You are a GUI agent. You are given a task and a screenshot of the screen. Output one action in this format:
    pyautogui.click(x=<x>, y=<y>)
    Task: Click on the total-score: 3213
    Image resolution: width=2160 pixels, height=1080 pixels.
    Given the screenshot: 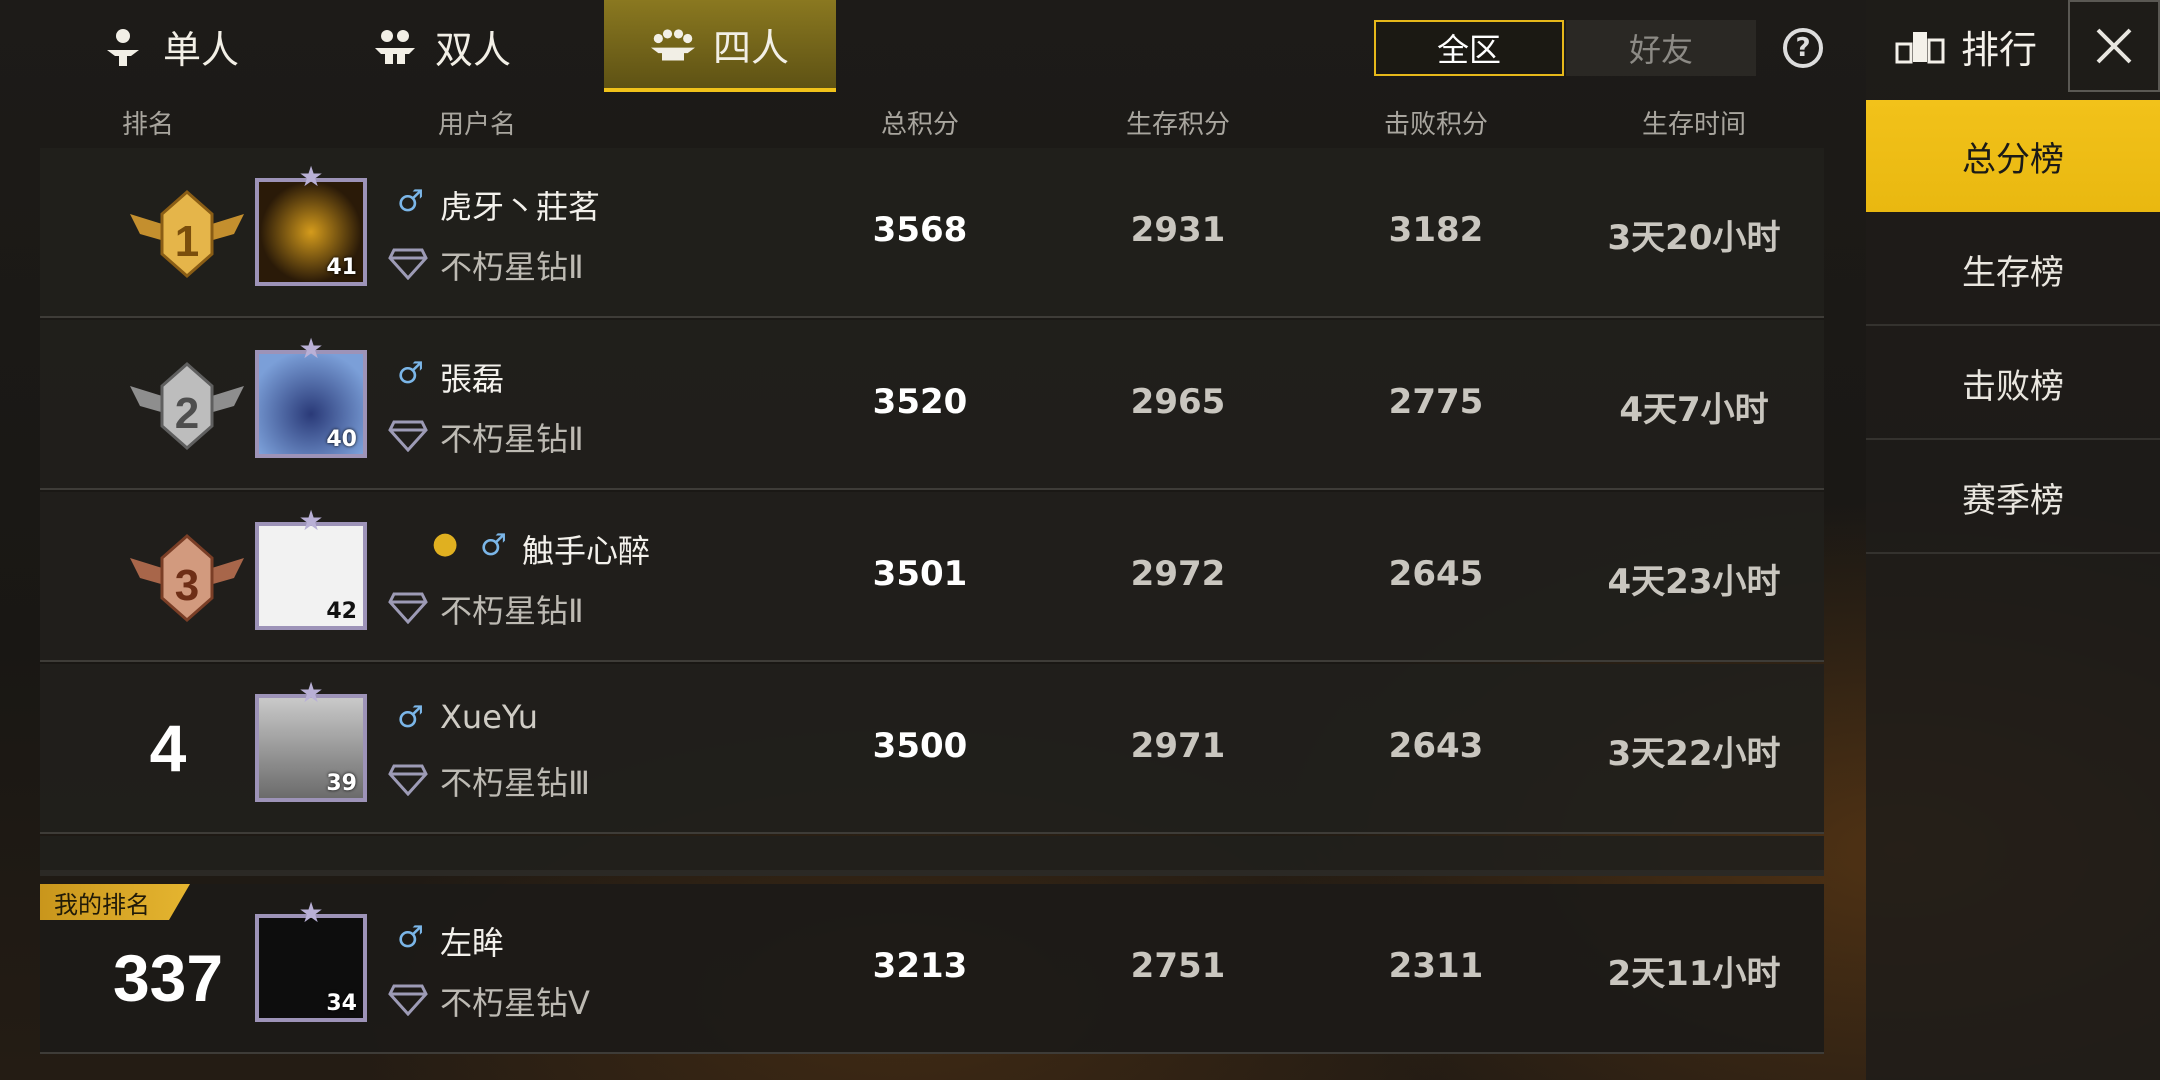 What is the action you would take?
    pyautogui.click(x=920, y=966)
    